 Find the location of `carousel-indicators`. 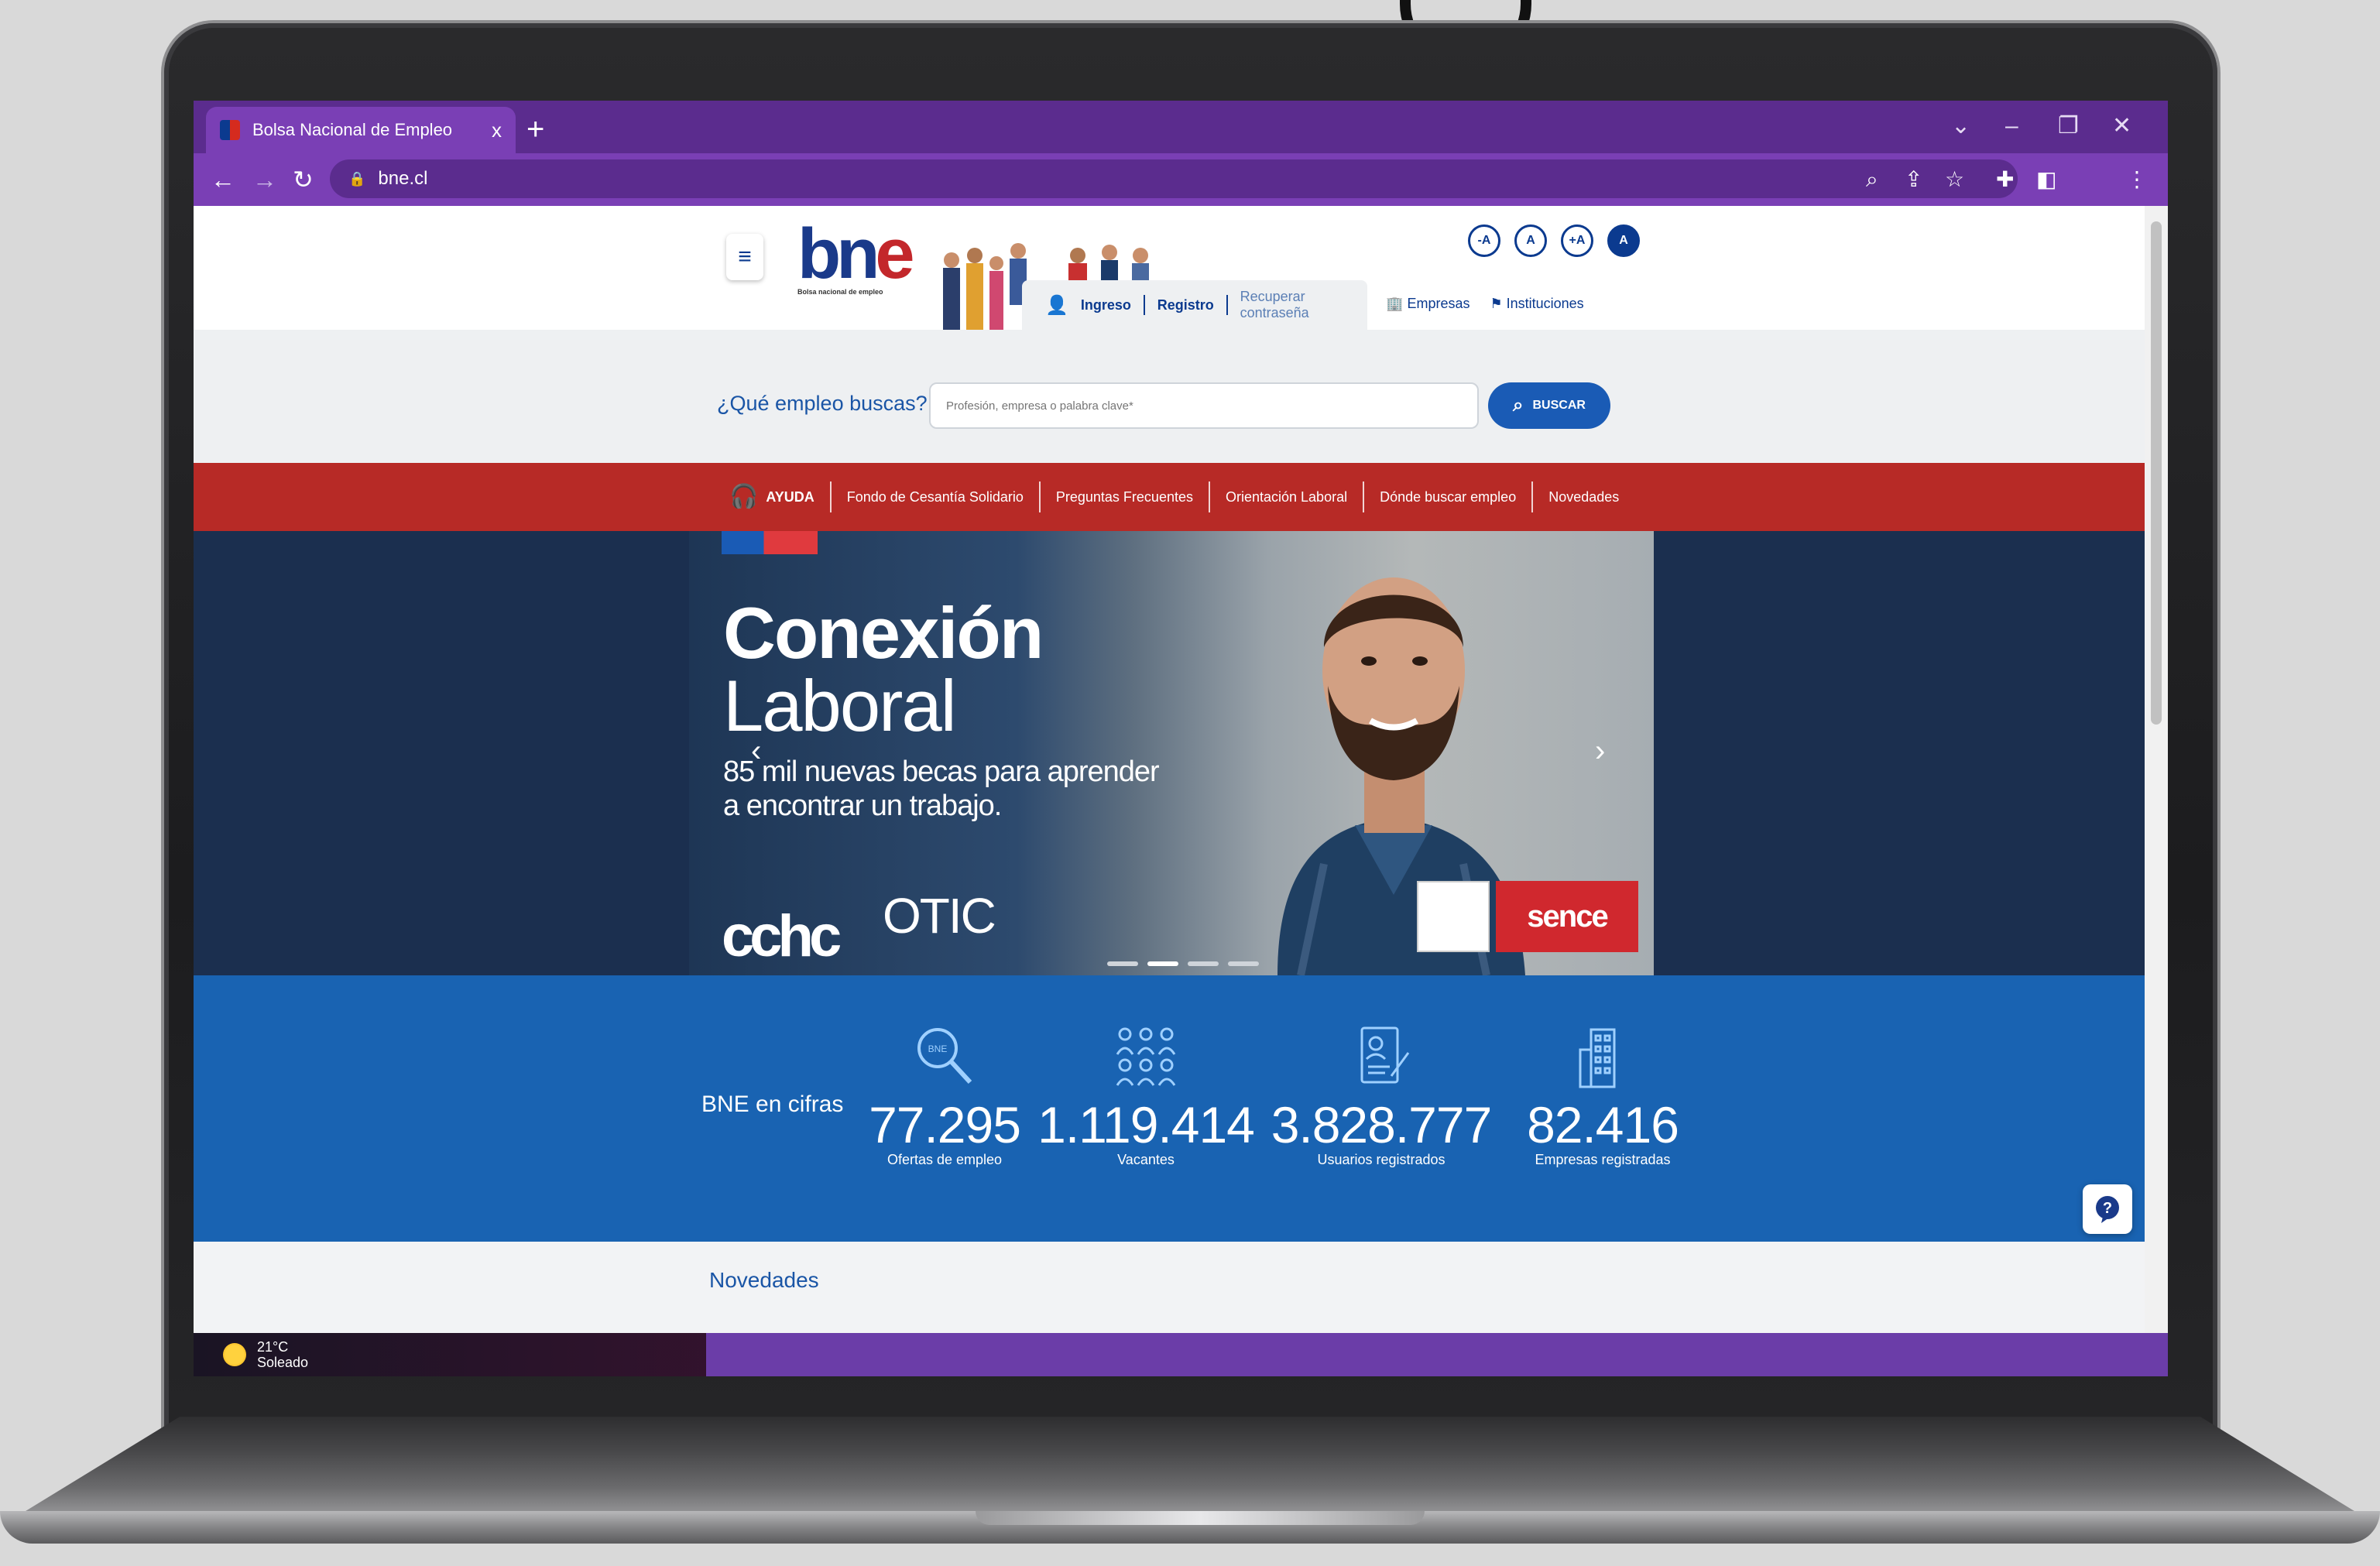

carousel-indicators is located at coordinates (1183, 964).